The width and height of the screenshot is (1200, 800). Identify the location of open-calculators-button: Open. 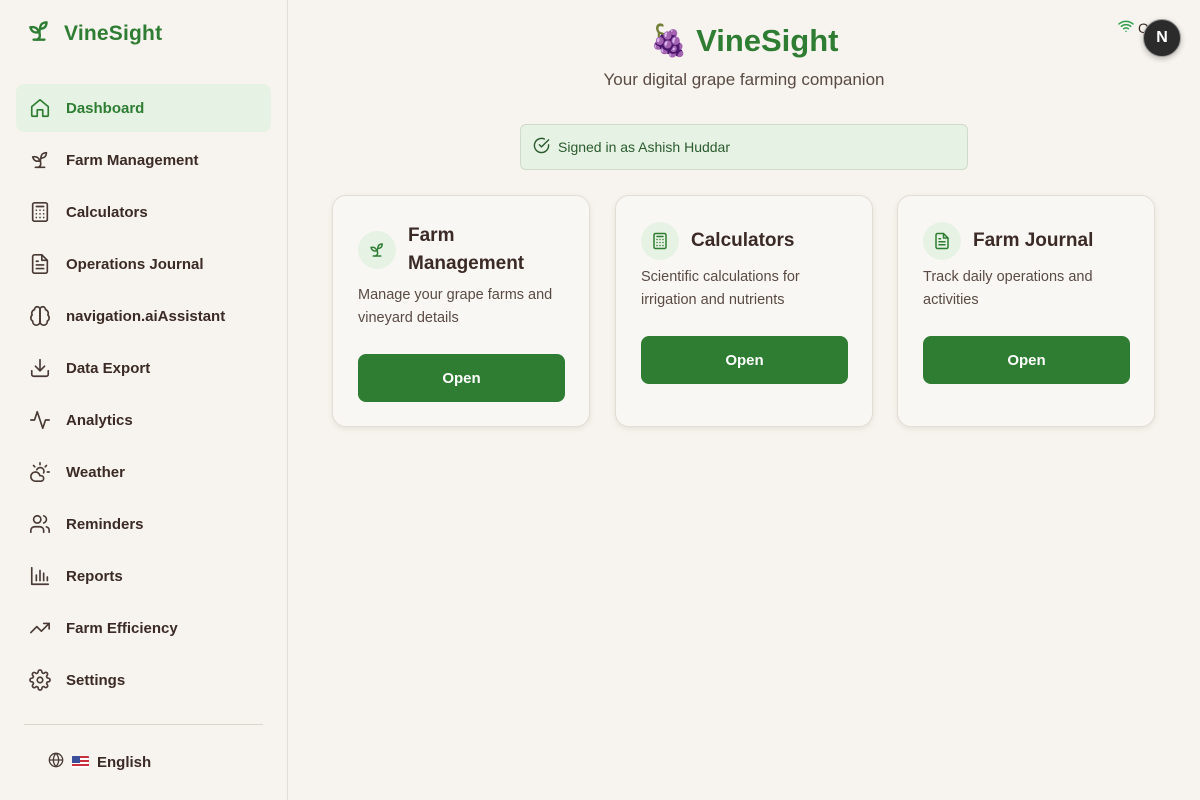
(744, 360).